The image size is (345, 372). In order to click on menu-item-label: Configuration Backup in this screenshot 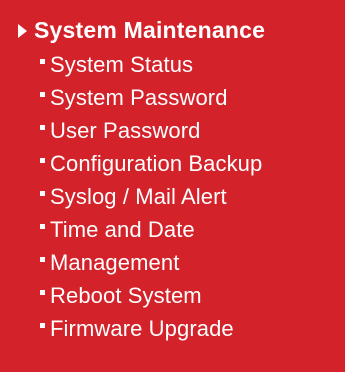, I will do `click(156, 163)`.